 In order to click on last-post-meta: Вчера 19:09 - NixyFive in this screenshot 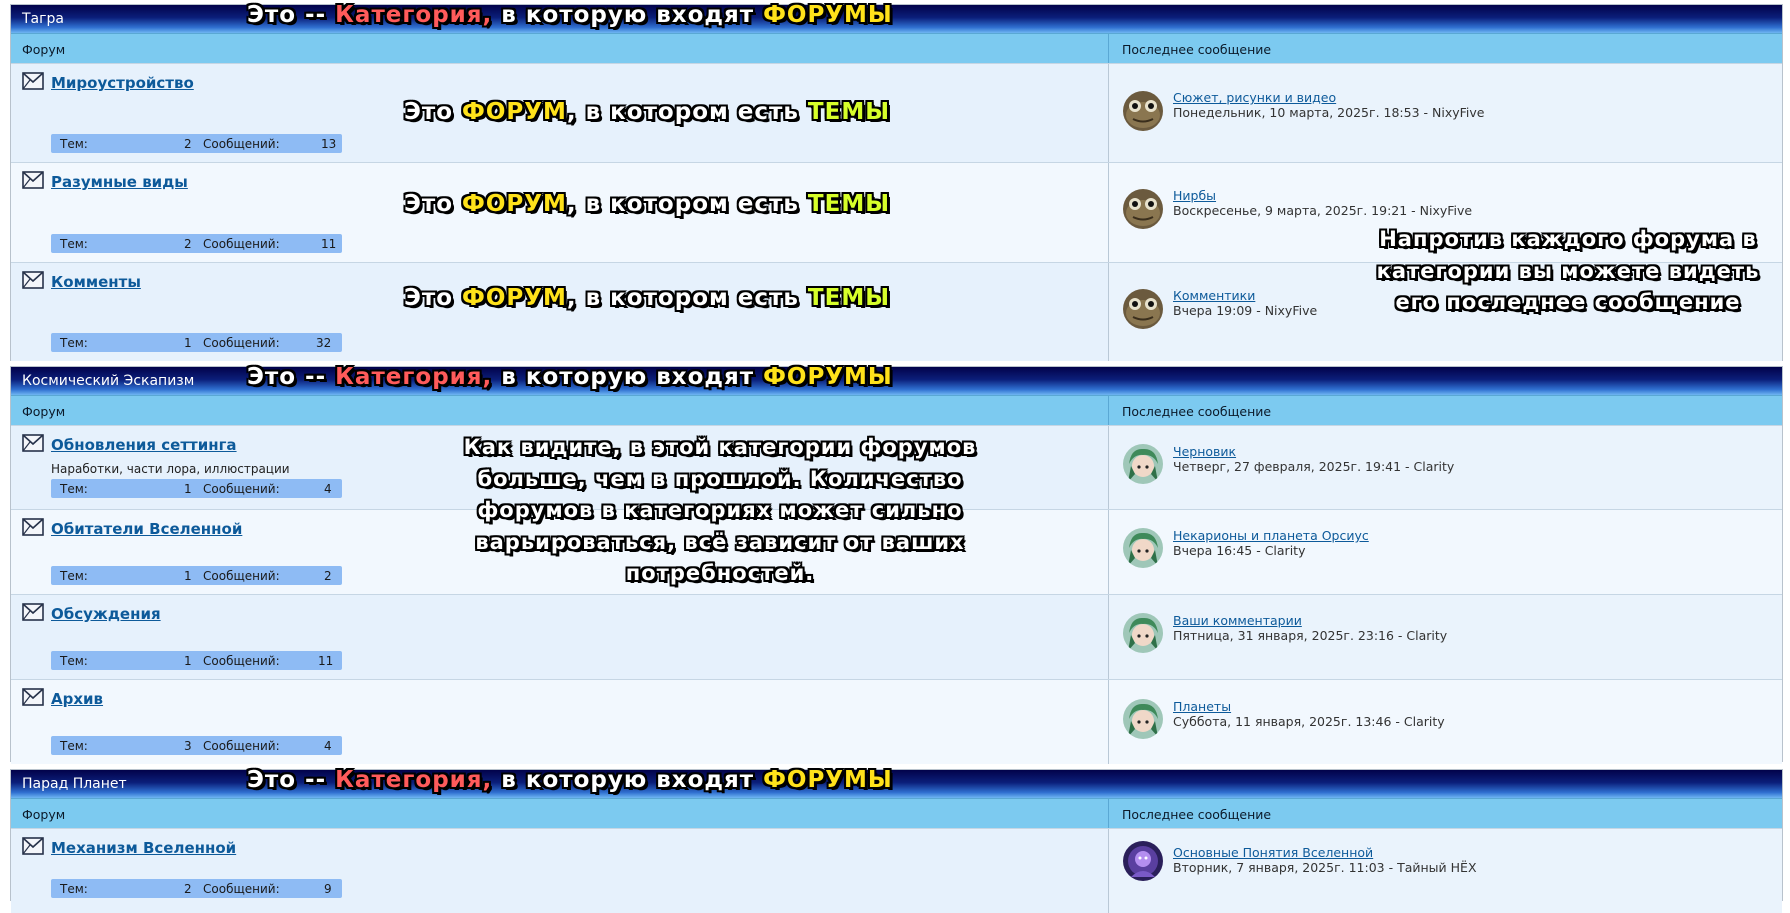, I will do `click(1245, 310)`.